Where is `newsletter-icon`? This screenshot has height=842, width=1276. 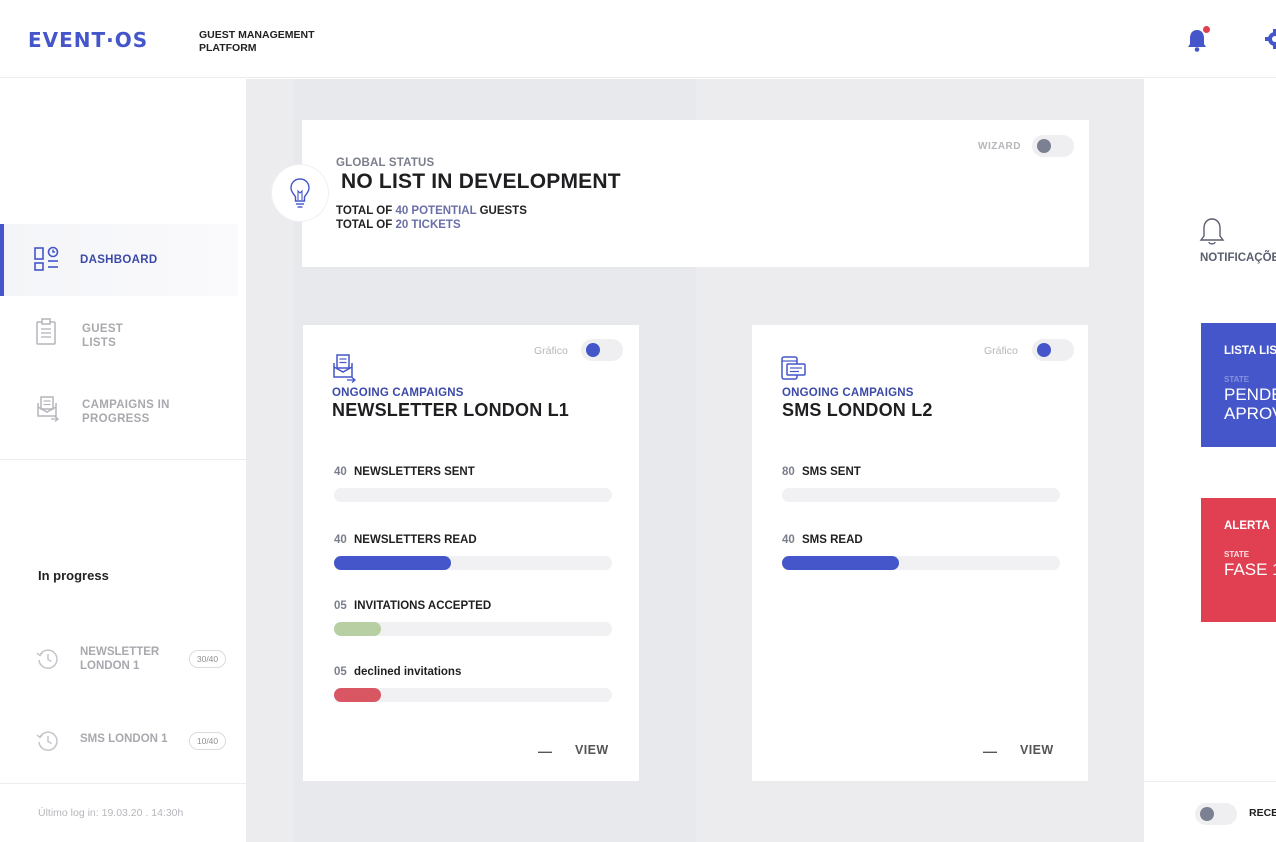
newsletter-icon is located at coordinates (345, 368).